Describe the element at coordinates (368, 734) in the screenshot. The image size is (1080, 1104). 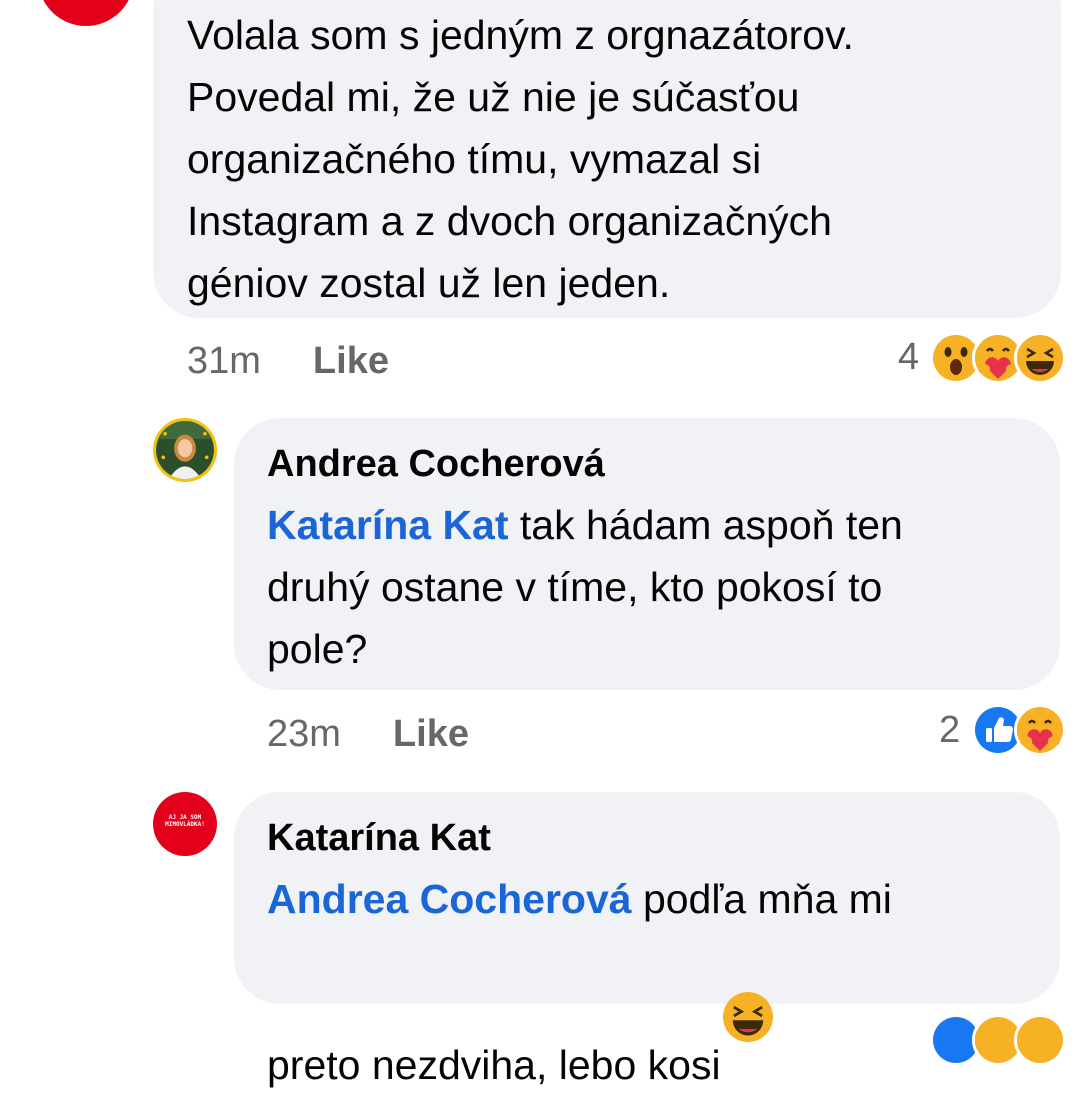
I see `comment-meta: 23m Like` at that location.